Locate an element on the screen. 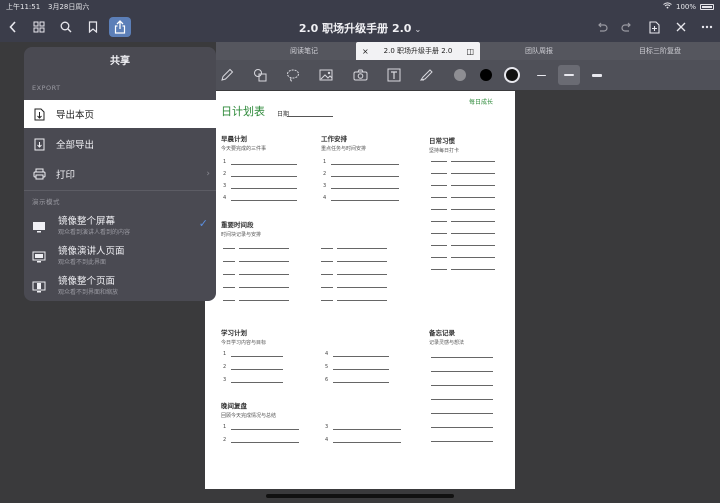  undo-icon is located at coordinates (602, 27).